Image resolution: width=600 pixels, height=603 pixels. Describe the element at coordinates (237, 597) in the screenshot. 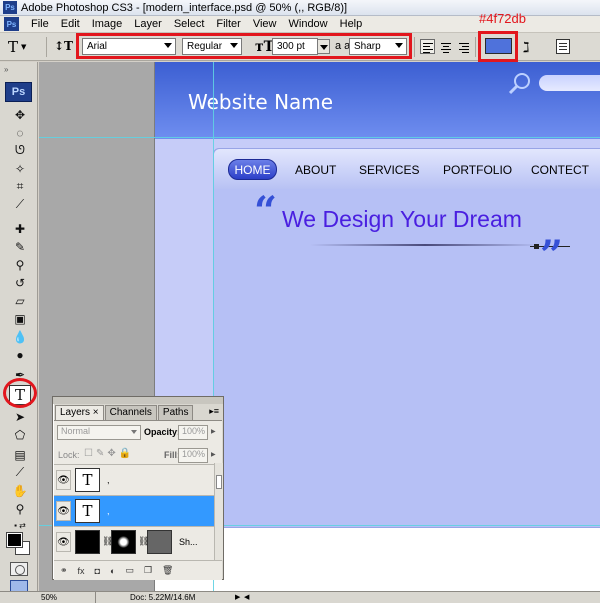

I see `status-menu-icon: ▶` at that location.